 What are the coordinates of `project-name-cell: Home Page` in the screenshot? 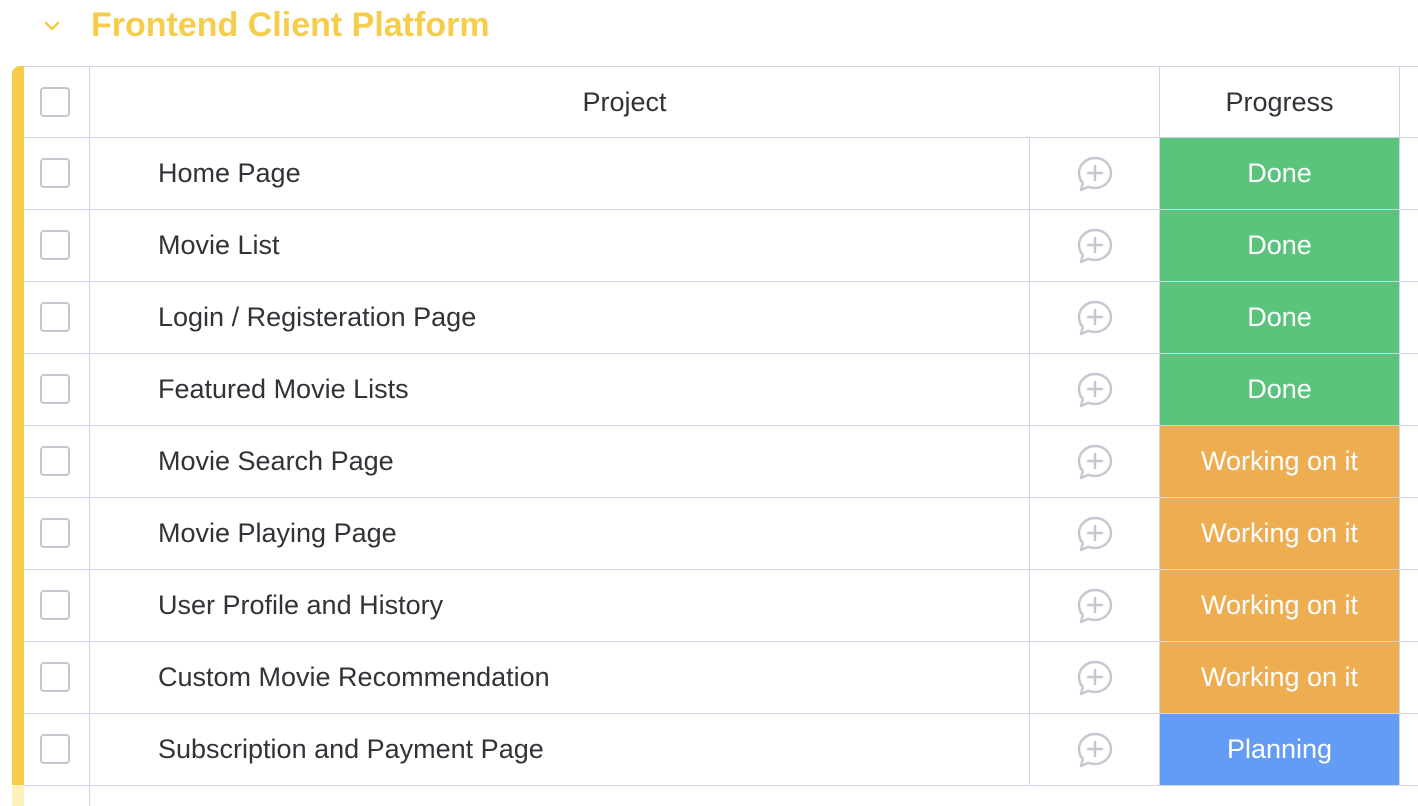 It's located at (560, 173).